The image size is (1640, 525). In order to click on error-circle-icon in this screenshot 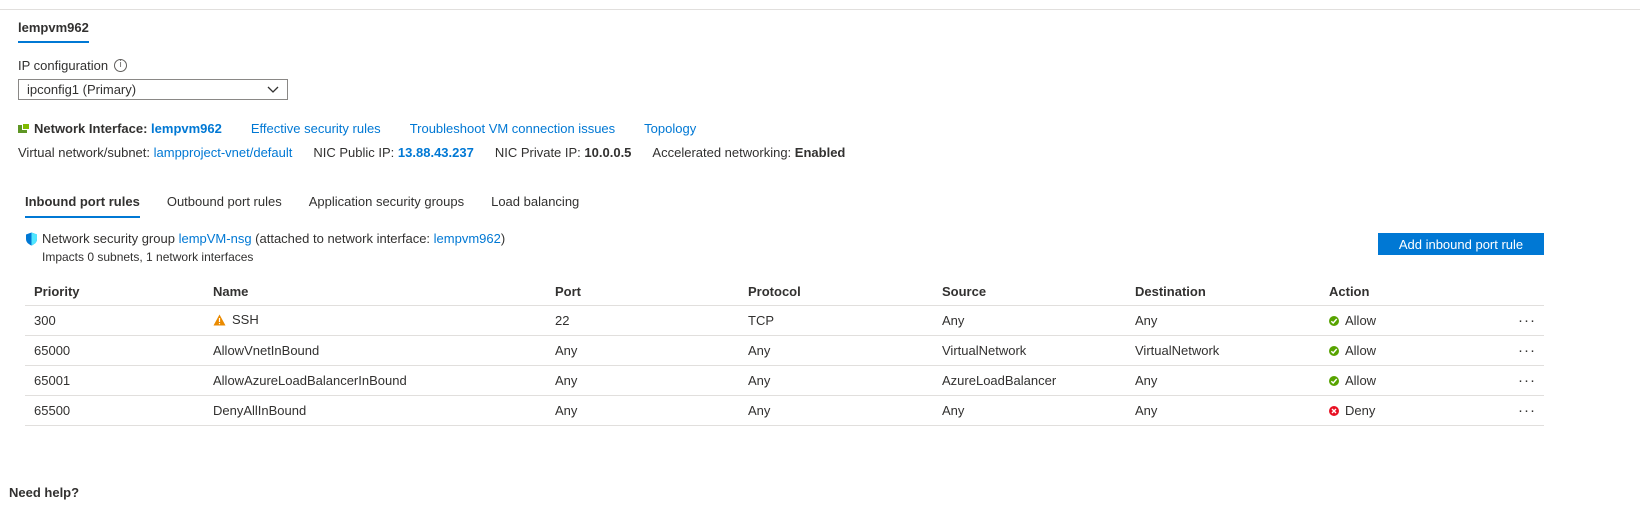, I will do `click(1334, 410)`.